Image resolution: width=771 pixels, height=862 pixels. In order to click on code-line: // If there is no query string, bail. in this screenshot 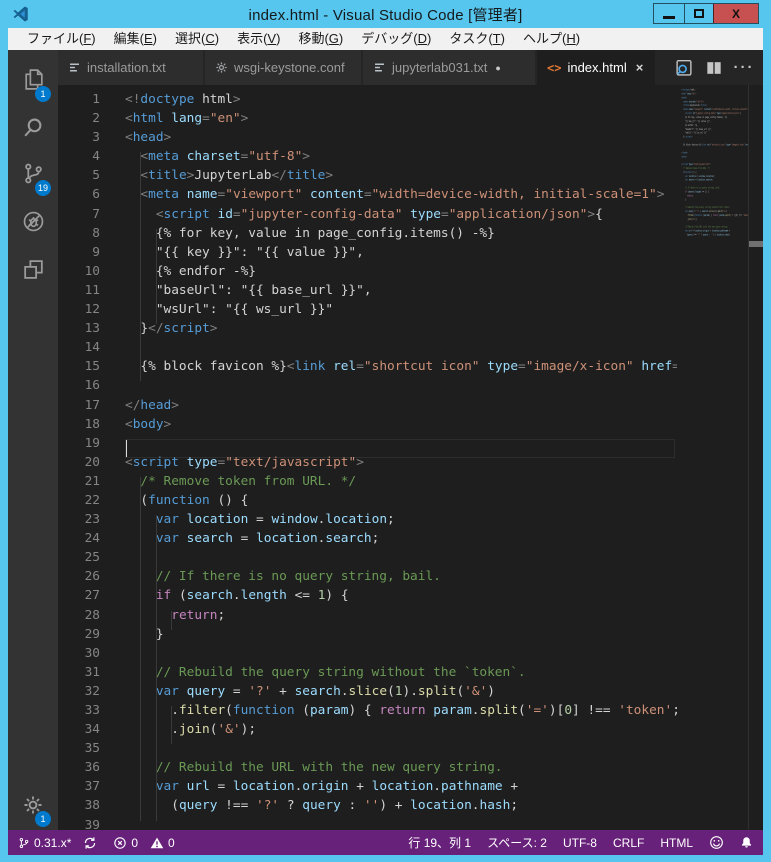, I will do `click(401, 576)`.